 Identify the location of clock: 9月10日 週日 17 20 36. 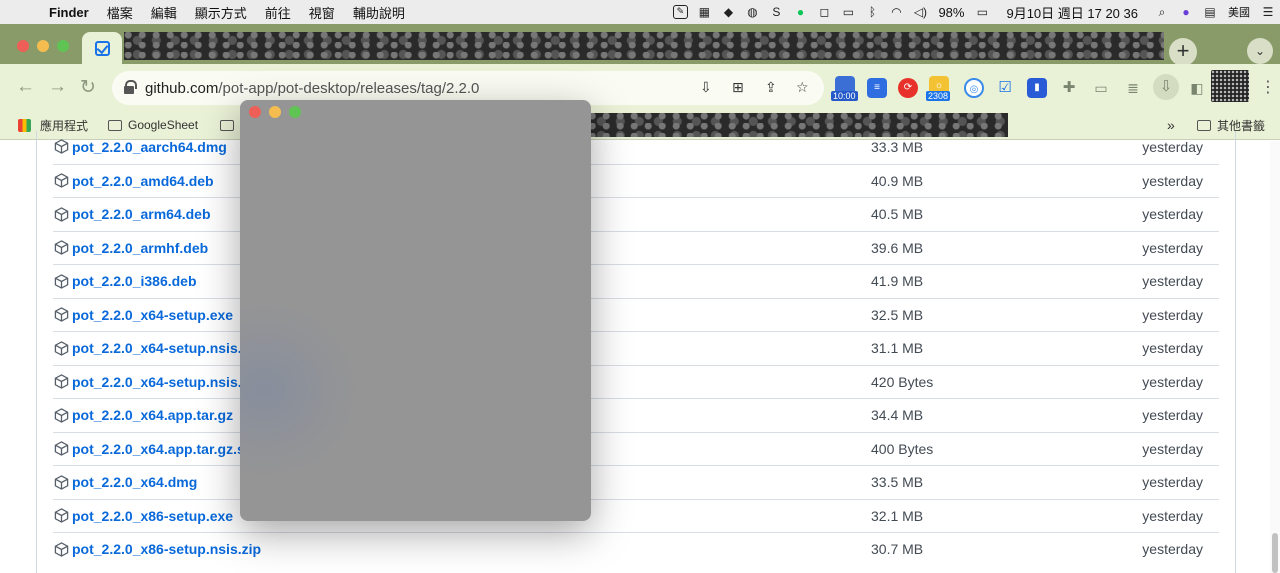
(1072, 12).